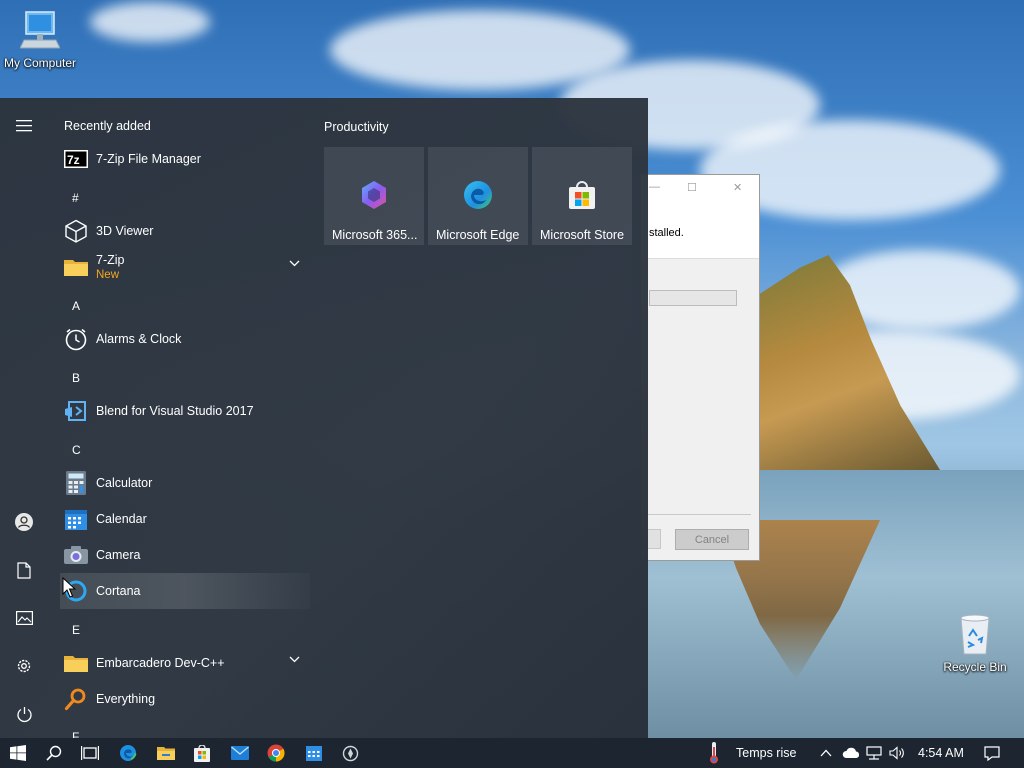 The width and height of the screenshot is (1024, 768). I want to click on desktop-icon-label: My Computer, so click(40, 63).